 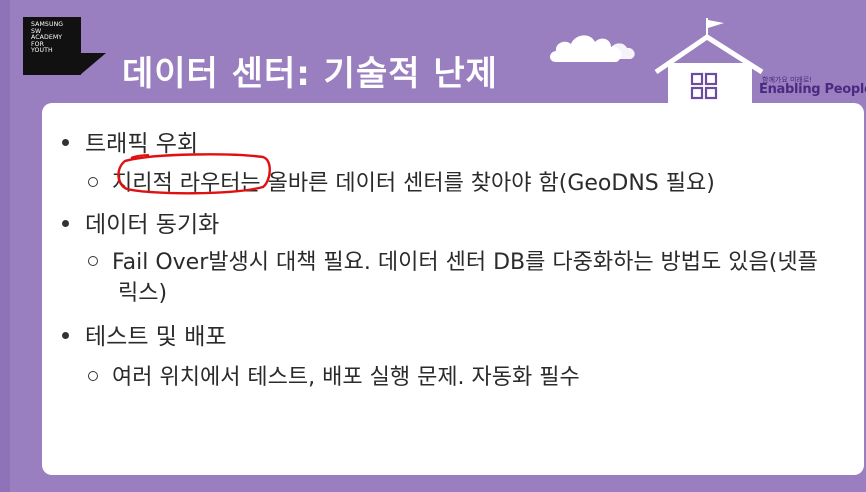 What do you see at coordinates (156, 337) in the screenshot?
I see `bullet-label: 테스트 및 배포` at bounding box center [156, 337].